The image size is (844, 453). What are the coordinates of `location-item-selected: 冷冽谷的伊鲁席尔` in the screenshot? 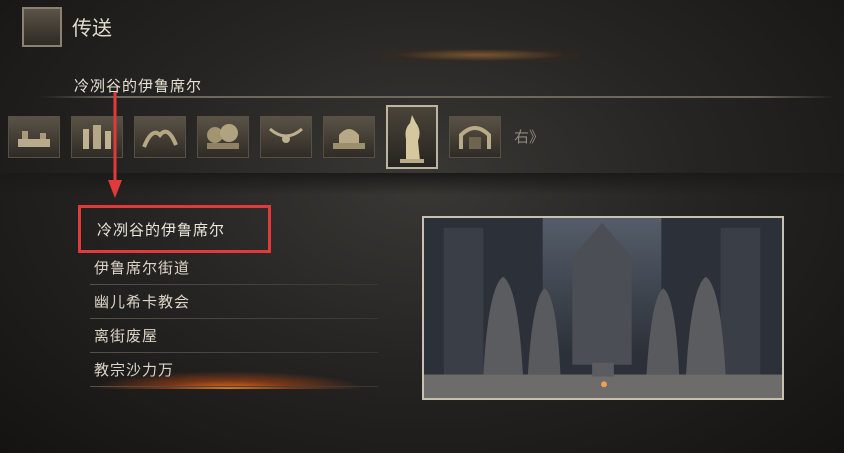 It's located at (174, 229).